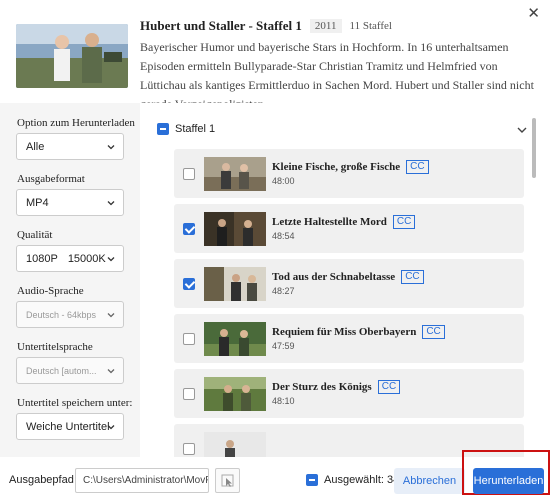 The image size is (552, 501). I want to click on save-subtitles-select: Weiche Untertitel, so click(70, 426).